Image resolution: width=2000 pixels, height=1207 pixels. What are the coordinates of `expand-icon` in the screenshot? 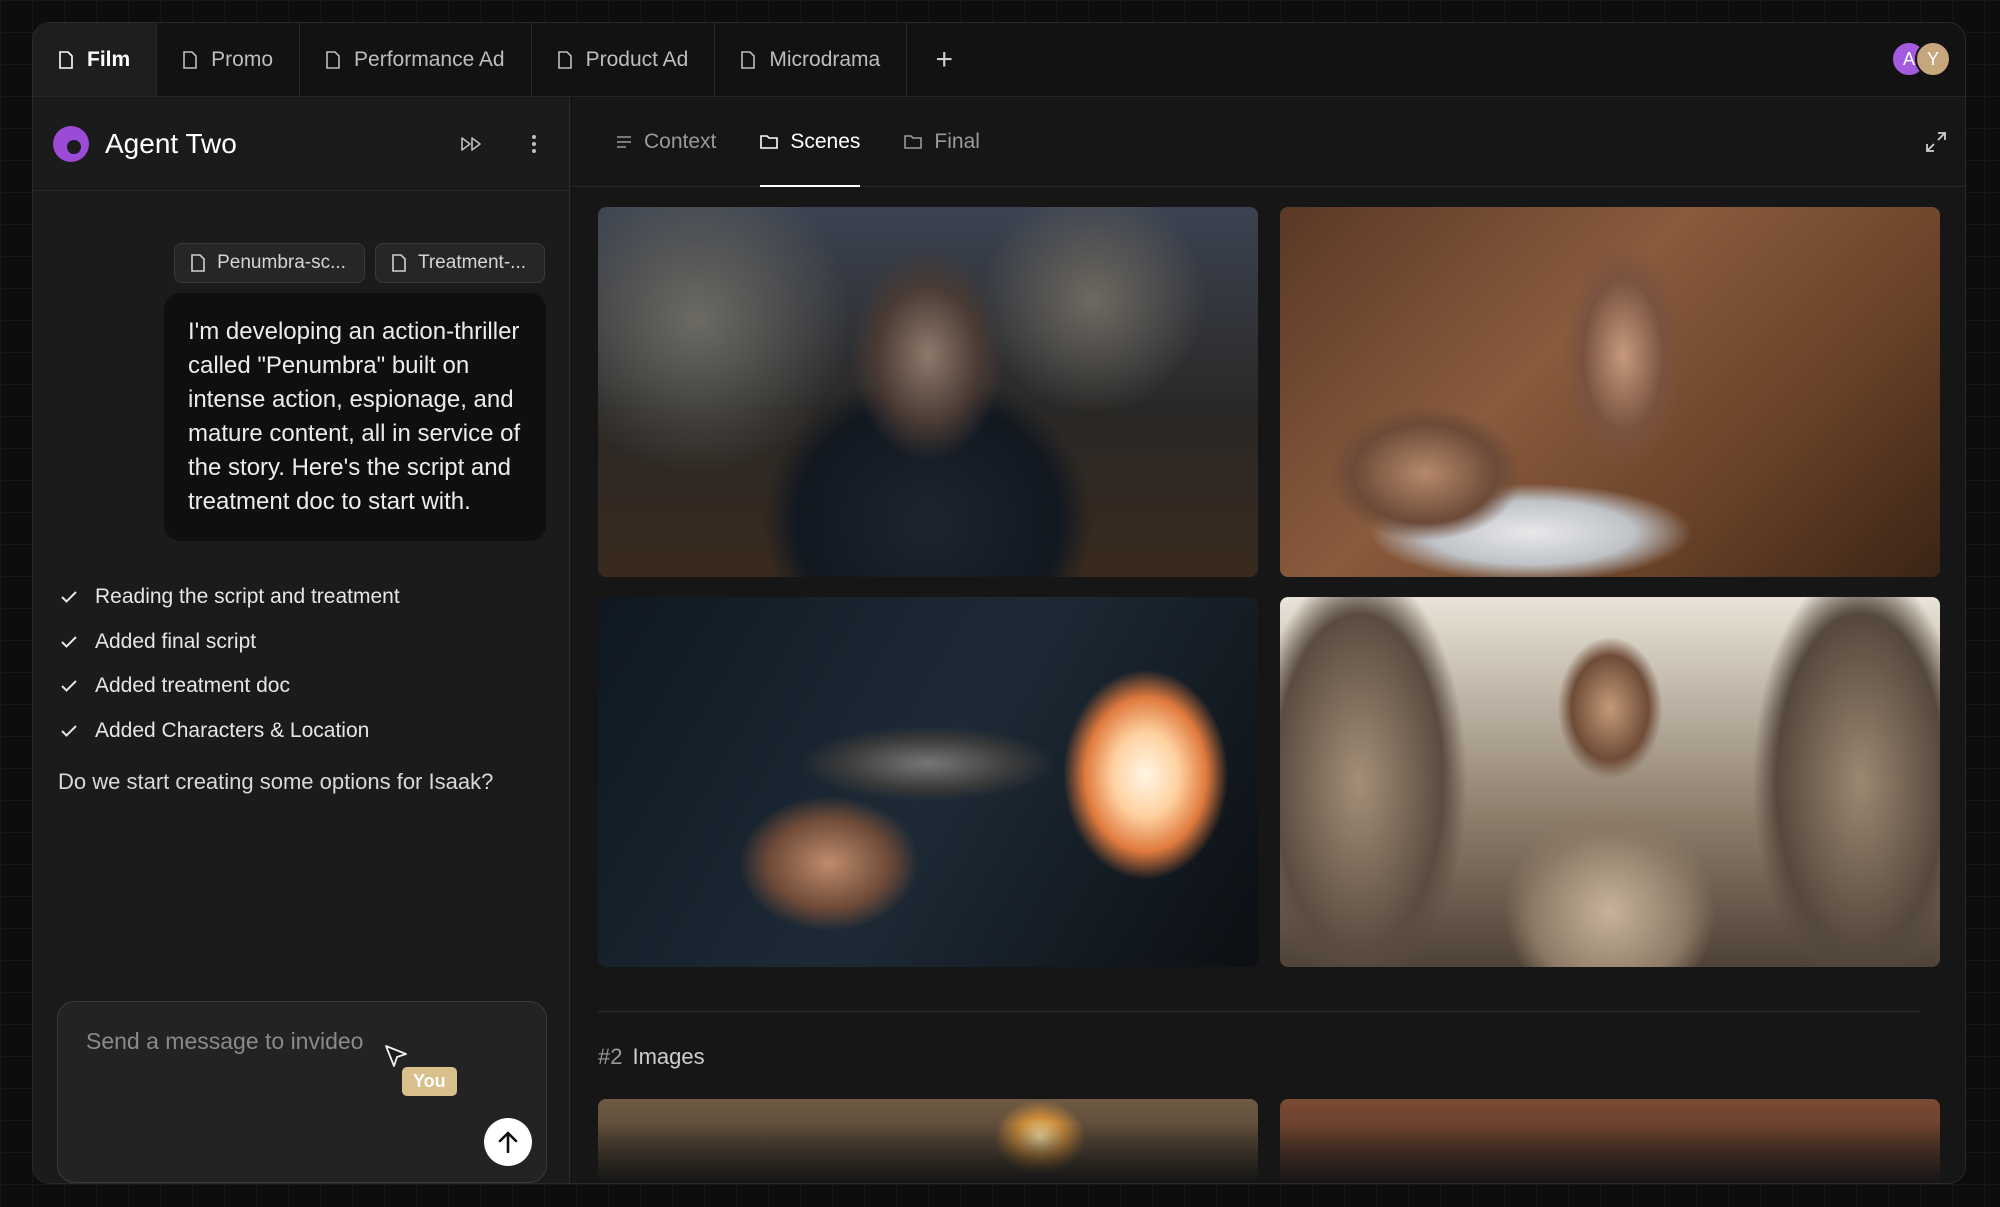 It's located at (1936, 142).